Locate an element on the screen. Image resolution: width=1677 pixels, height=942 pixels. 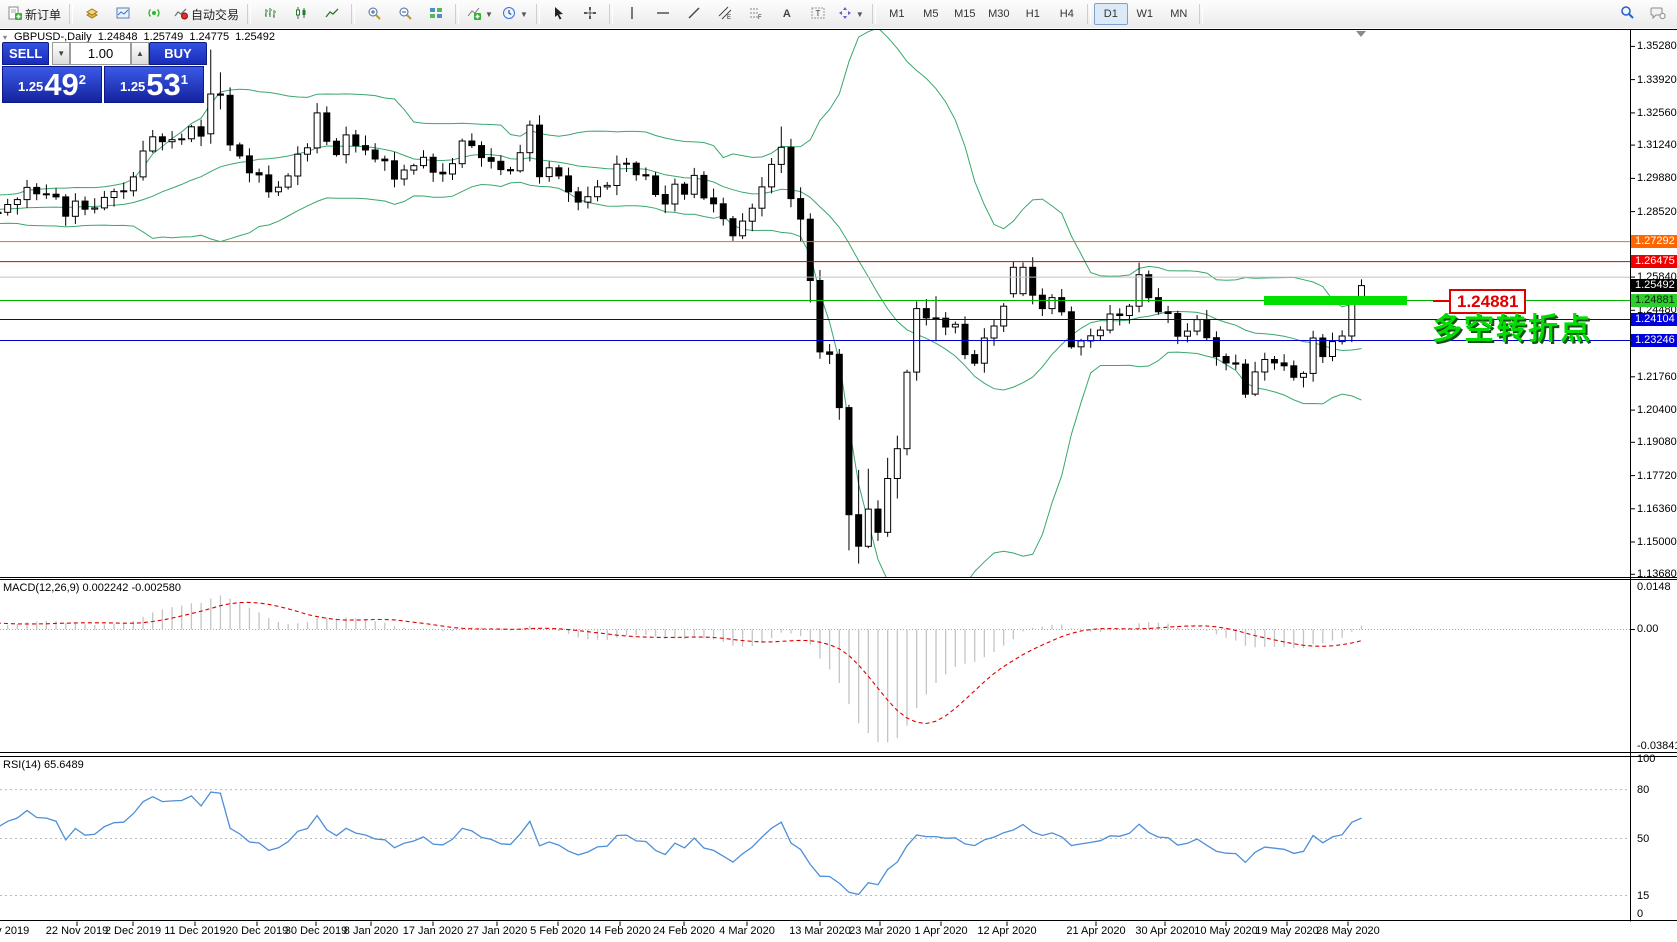
timeframe-h1-button: H1 is located at coordinates (1033, 14).